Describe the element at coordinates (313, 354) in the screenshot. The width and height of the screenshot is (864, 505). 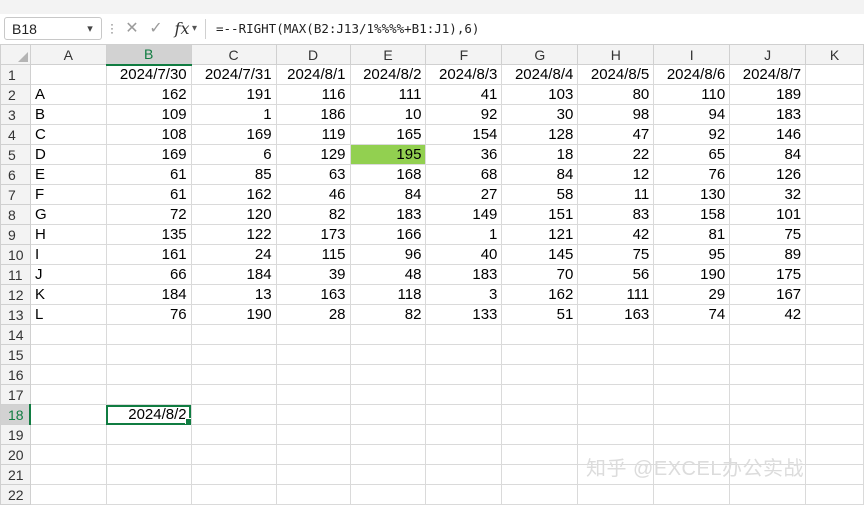
I see `cell-d15` at that location.